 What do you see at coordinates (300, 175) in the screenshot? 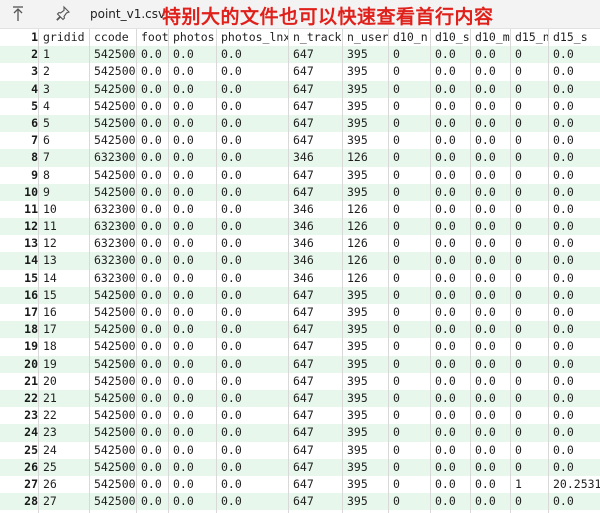
I see `table-row: 9 8 542500 0.0 0.0 0.0 647 395 0 0.0 0.0 0 0.0` at bounding box center [300, 175].